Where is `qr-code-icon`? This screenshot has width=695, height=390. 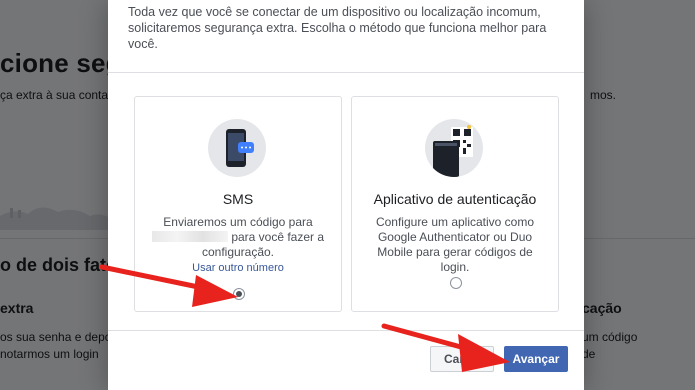 qr-code-icon is located at coordinates (454, 148).